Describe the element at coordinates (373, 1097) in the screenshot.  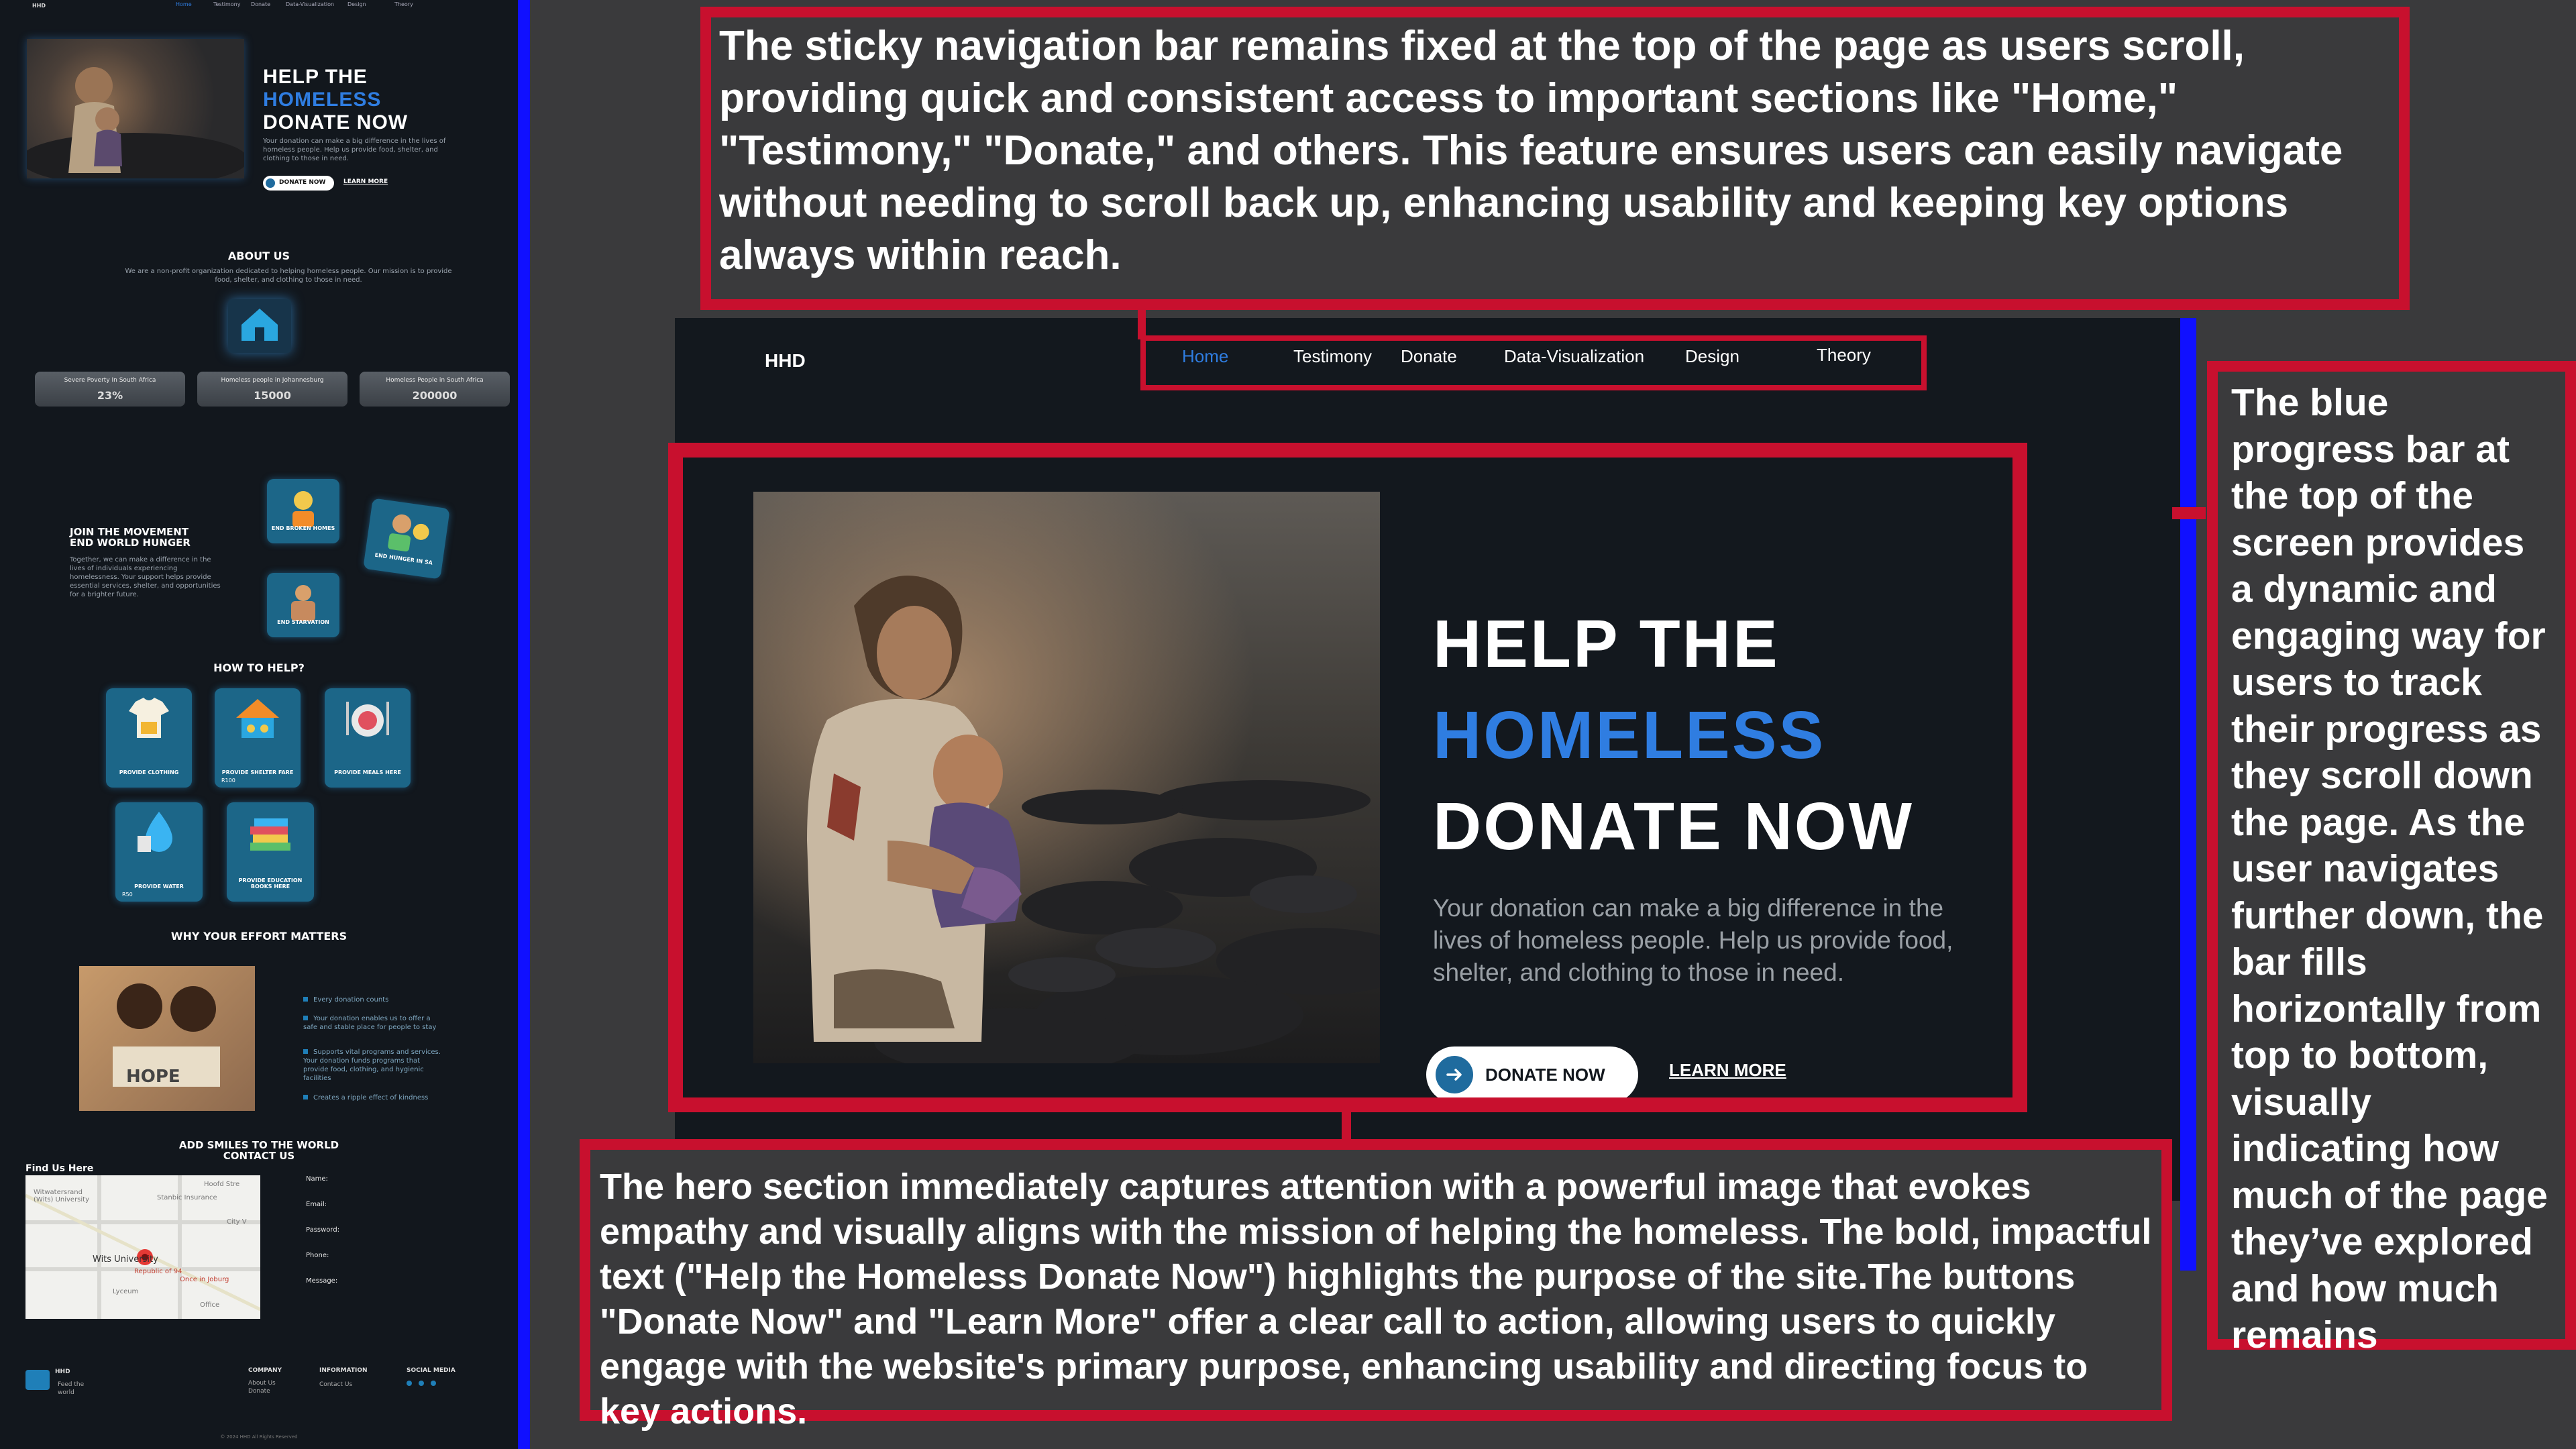
I see `effort-bullet: Creates a ripple effect of kindness` at that location.